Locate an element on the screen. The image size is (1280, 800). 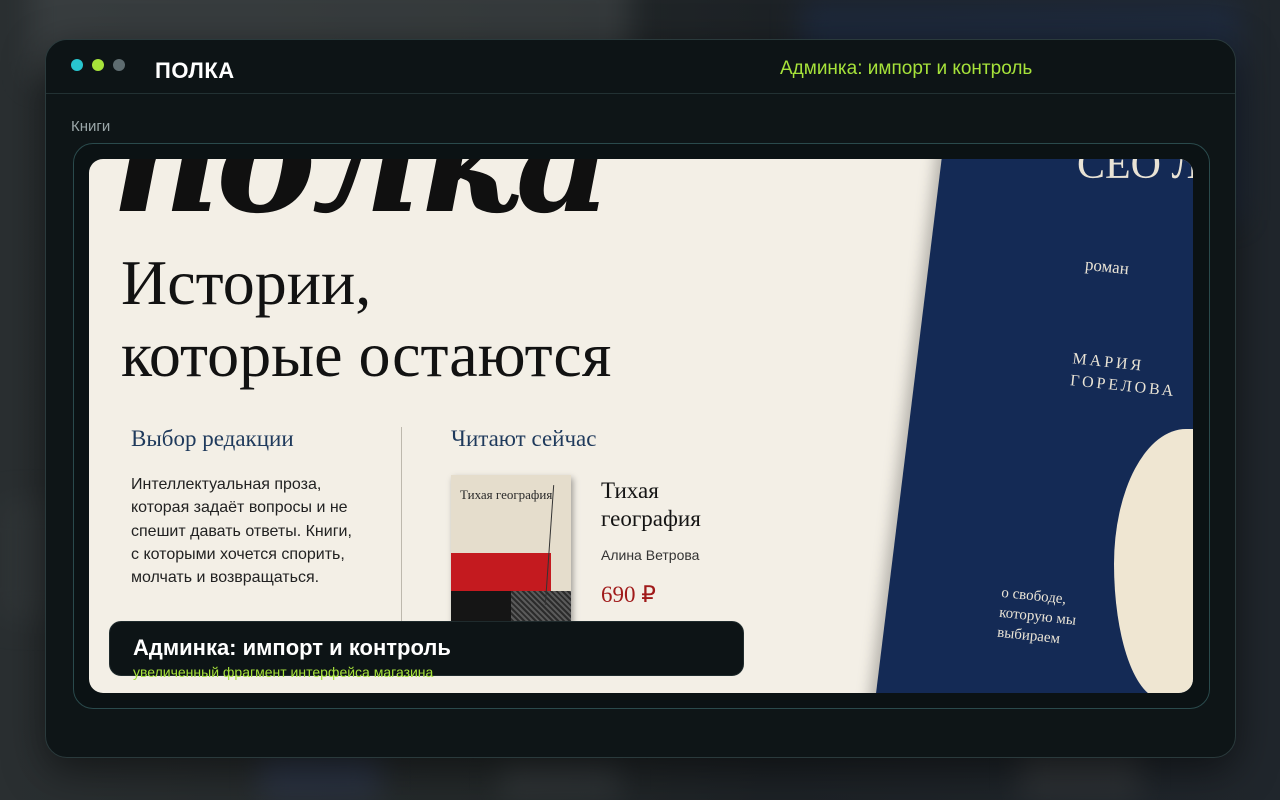
caption-title: Админка: импорт и контроль is located at coordinates (292, 647).